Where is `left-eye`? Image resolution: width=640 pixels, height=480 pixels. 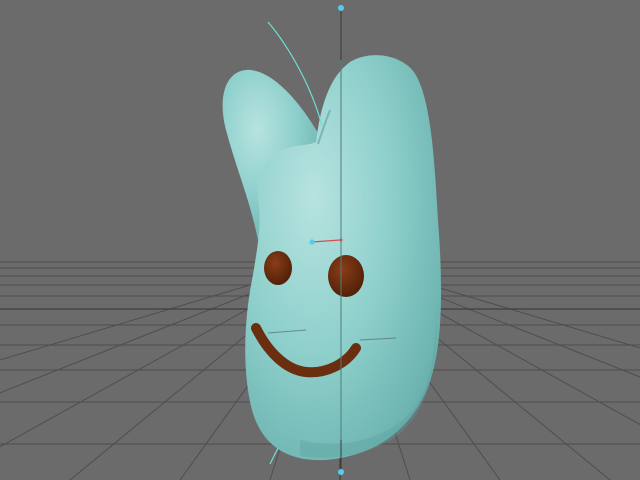
left-eye is located at coordinates (278, 268).